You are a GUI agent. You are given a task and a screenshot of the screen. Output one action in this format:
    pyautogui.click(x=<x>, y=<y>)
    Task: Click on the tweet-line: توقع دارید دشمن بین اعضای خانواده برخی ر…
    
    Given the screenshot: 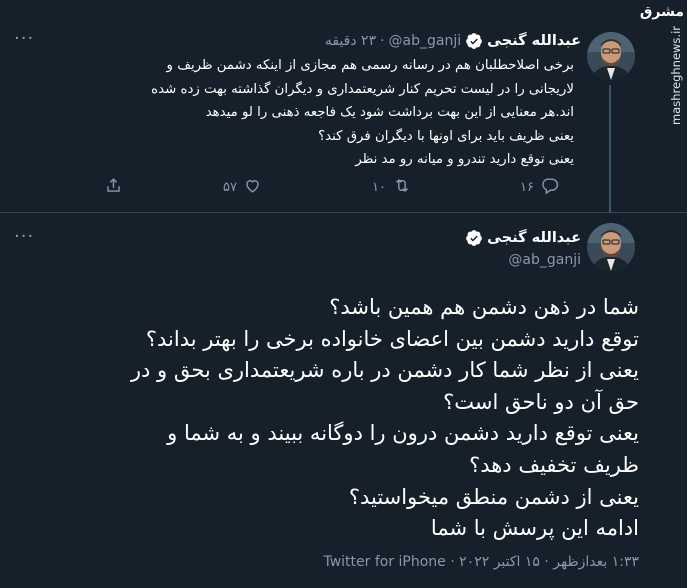 What is the action you would take?
    pyautogui.click(x=392, y=338)
    